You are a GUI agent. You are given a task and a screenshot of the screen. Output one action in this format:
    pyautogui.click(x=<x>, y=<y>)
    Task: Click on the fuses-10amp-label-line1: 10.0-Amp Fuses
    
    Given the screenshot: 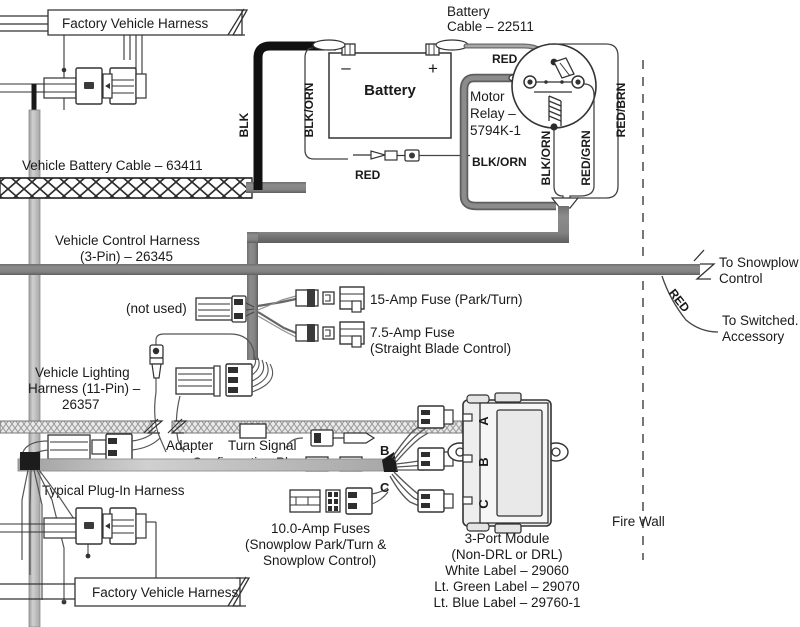 What is the action you would take?
    pyautogui.click(x=320, y=528)
    